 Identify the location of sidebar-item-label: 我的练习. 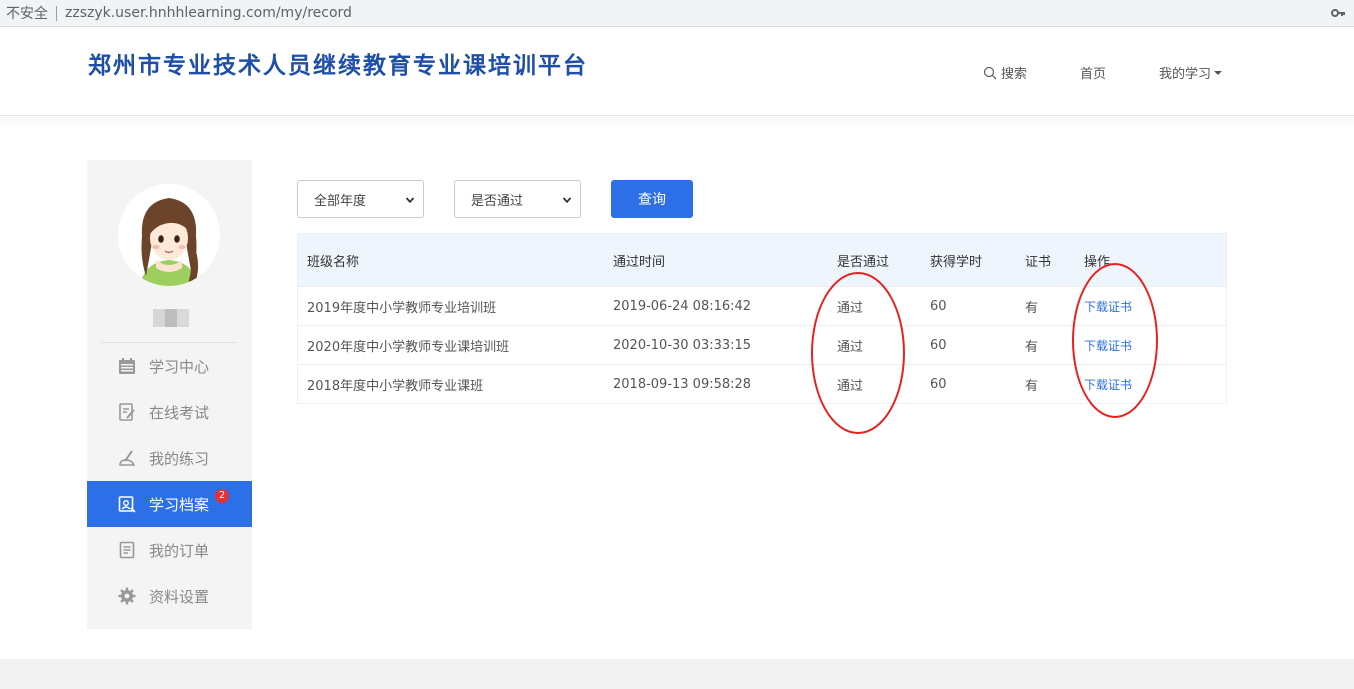
(179, 458).